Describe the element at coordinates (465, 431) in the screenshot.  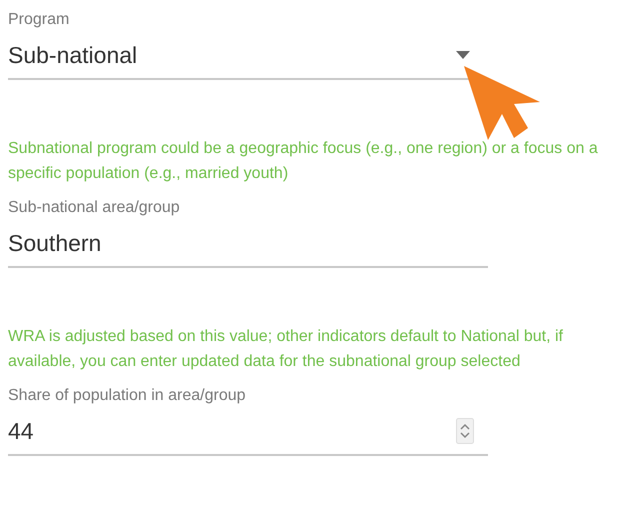
I see `spinner-icon` at that location.